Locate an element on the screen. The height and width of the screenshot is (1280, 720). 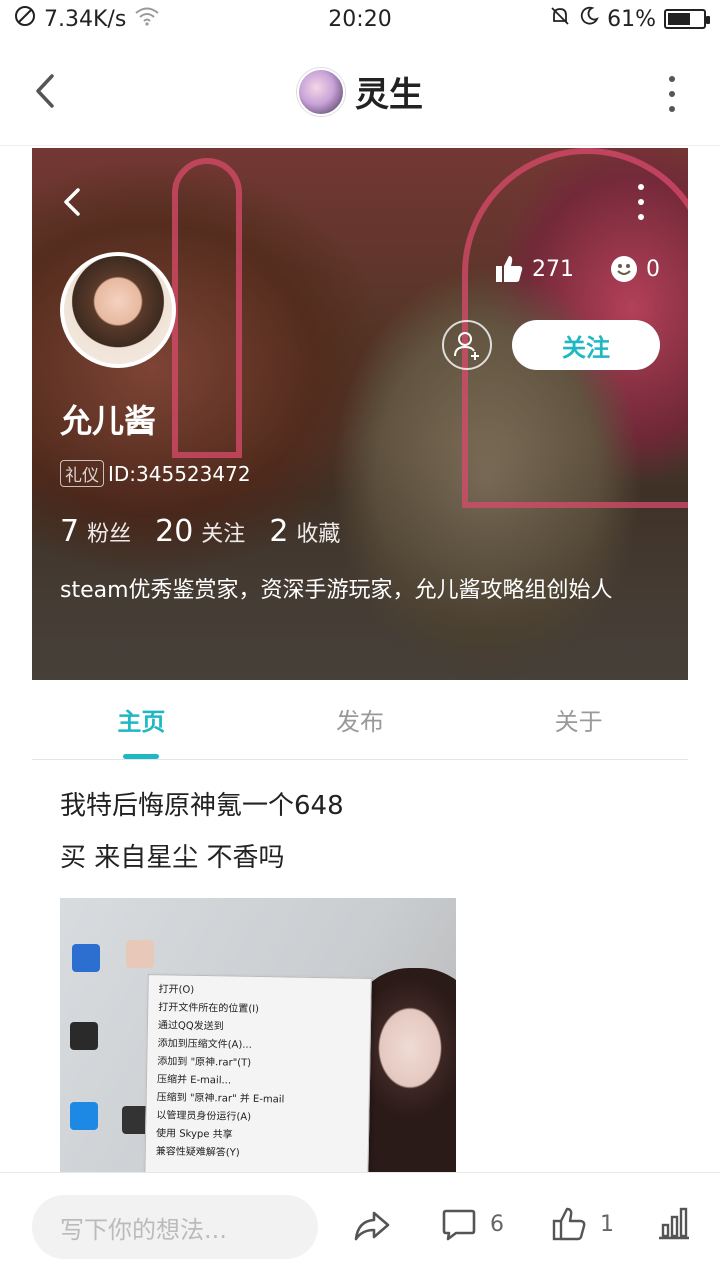
profile-nickname: 允儿酱 is located at coordinates (108, 421).